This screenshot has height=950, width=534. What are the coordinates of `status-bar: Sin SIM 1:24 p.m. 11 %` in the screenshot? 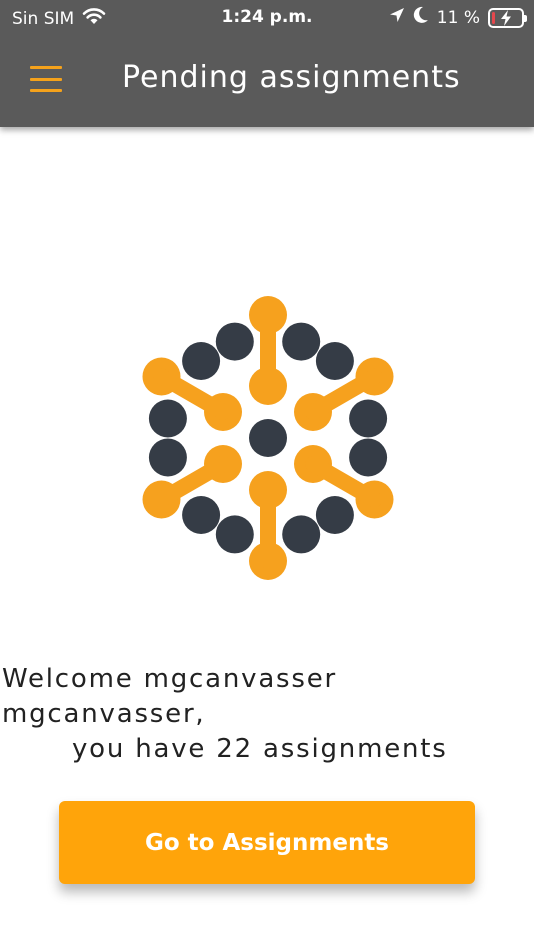 It's located at (267, 18).